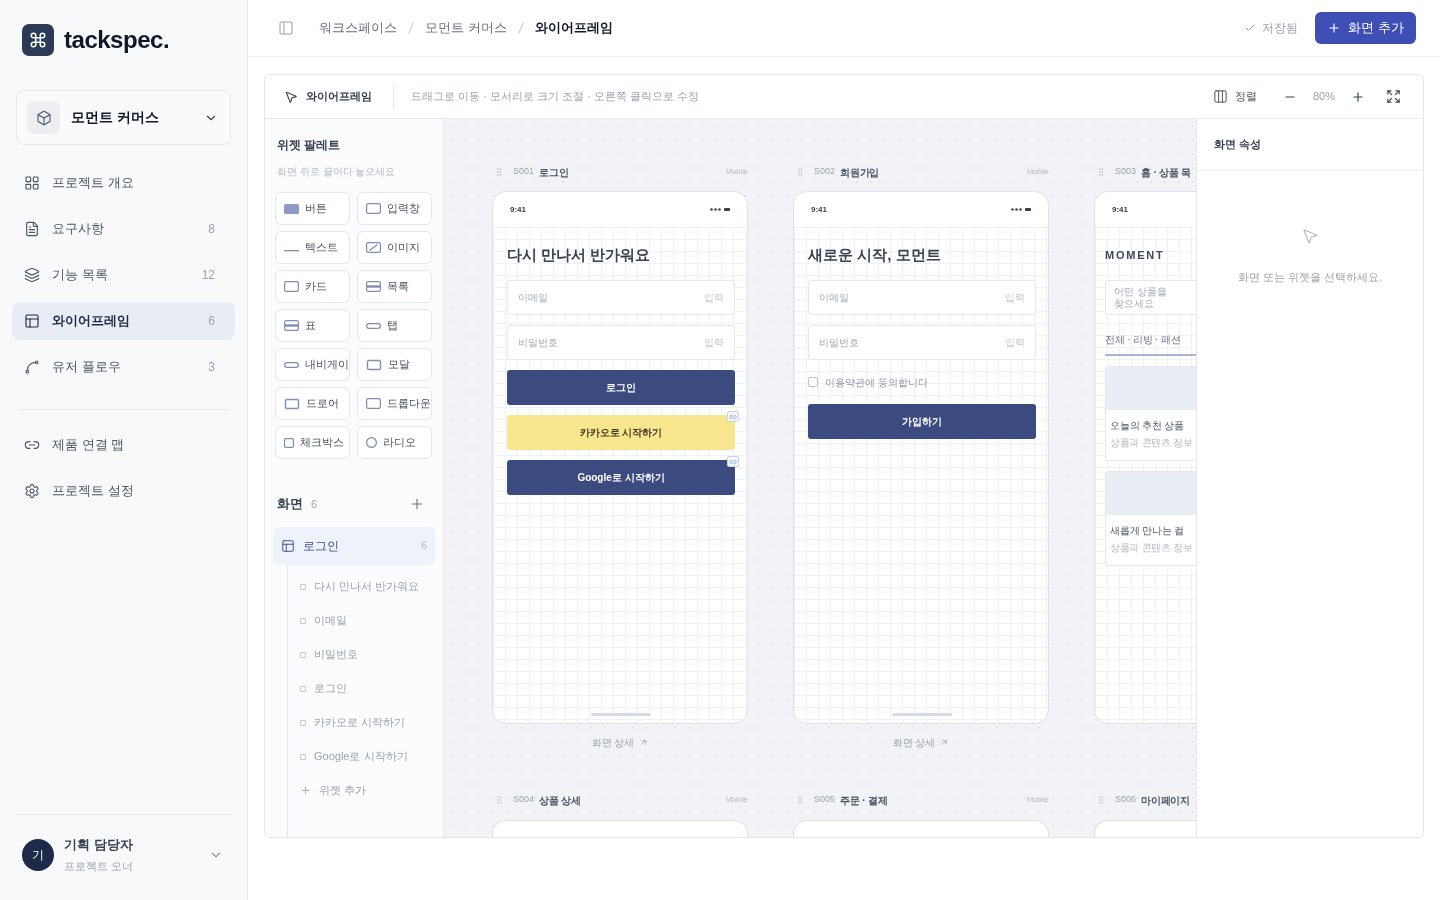  What do you see at coordinates (555, 97) in the screenshot?
I see `toolbar-hint: 드래그로 이동 · 모서리로 크기 조절 · 오른쪽 클릭으로 수정` at bounding box center [555, 97].